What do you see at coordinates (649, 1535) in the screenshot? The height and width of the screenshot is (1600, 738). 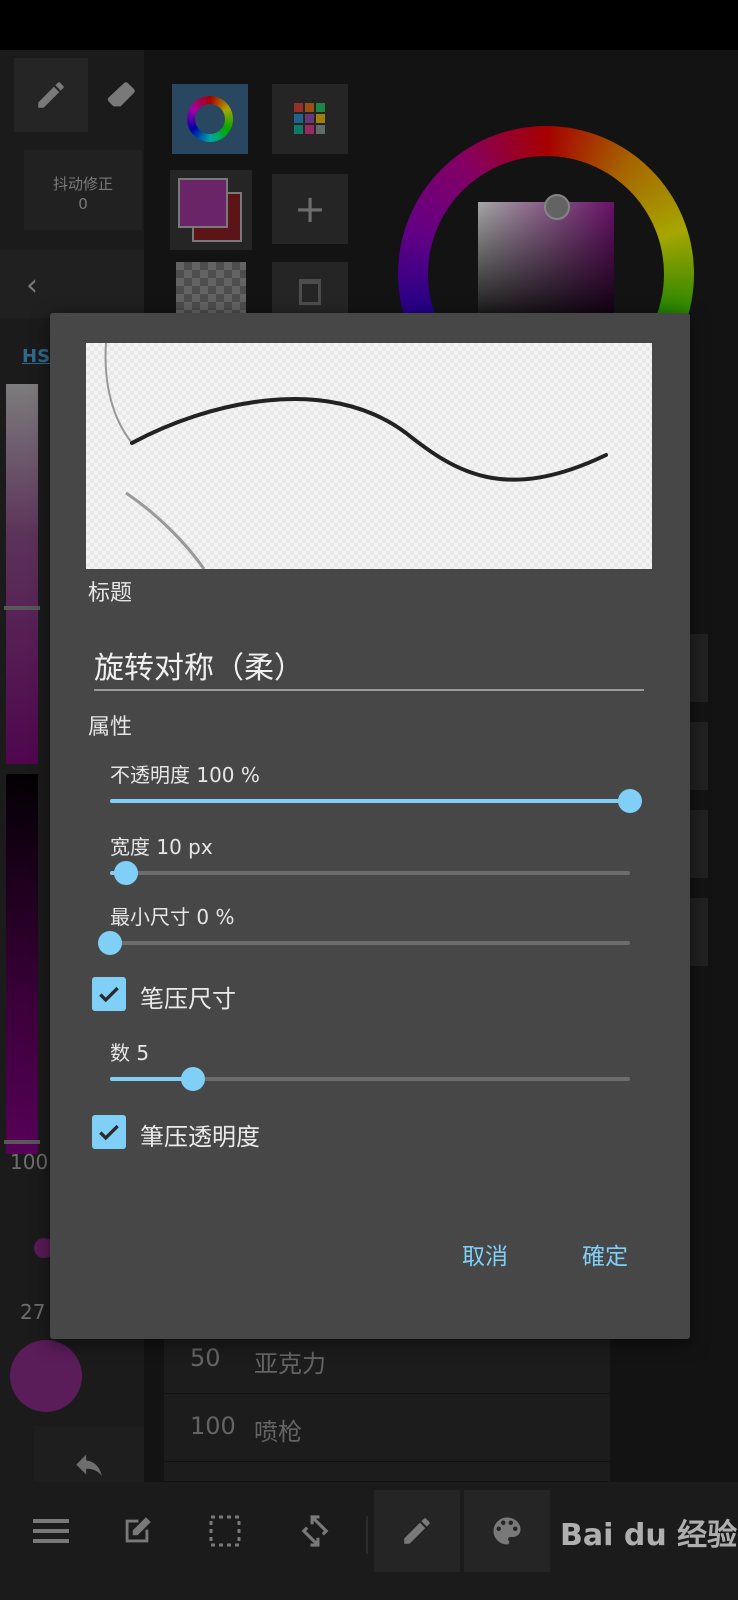 I see `watermark-logo: Bai du 经验` at bounding box center [649, 1535].